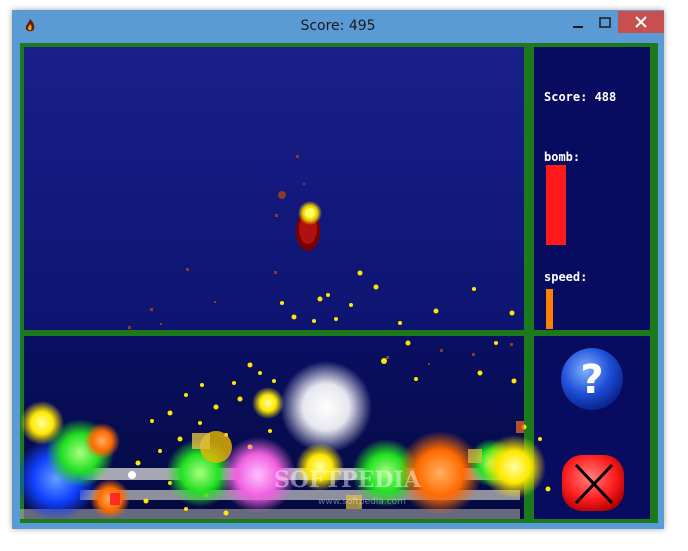  Describe the element at coordinates (580, 97) in the screenshot. I see `hud-score-label: Score: 488` at that location.